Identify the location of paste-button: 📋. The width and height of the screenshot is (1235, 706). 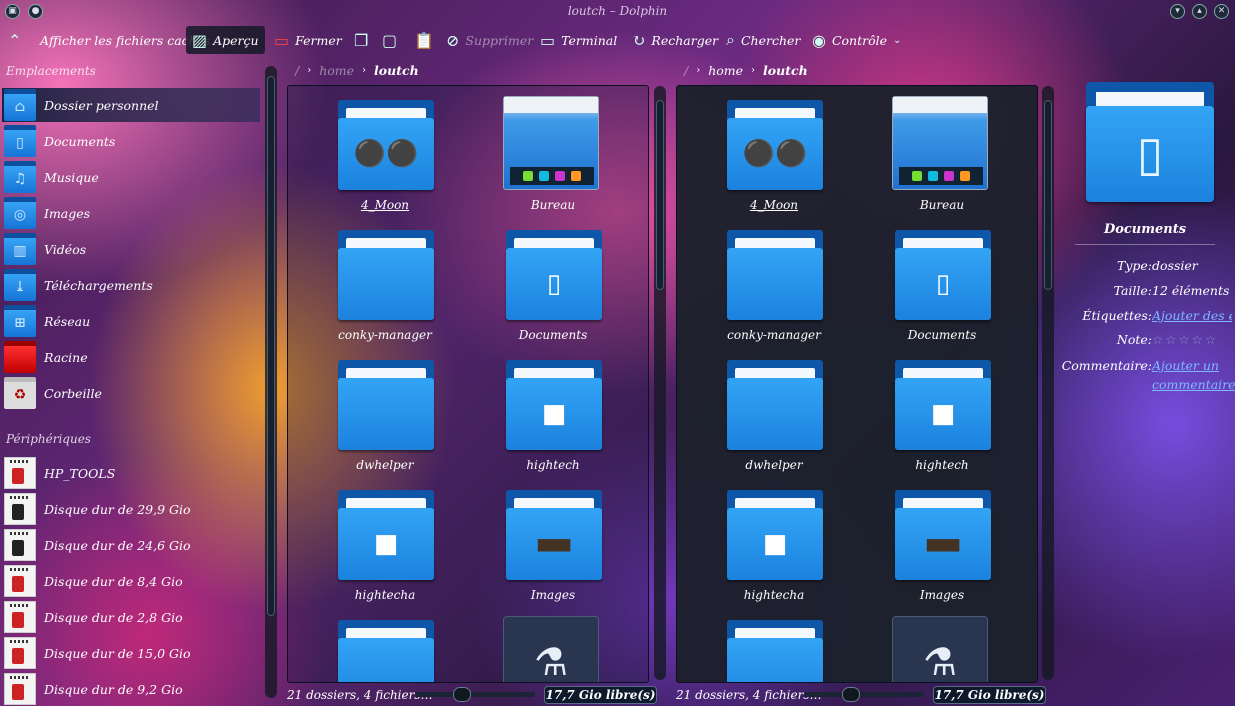
(424, 40).